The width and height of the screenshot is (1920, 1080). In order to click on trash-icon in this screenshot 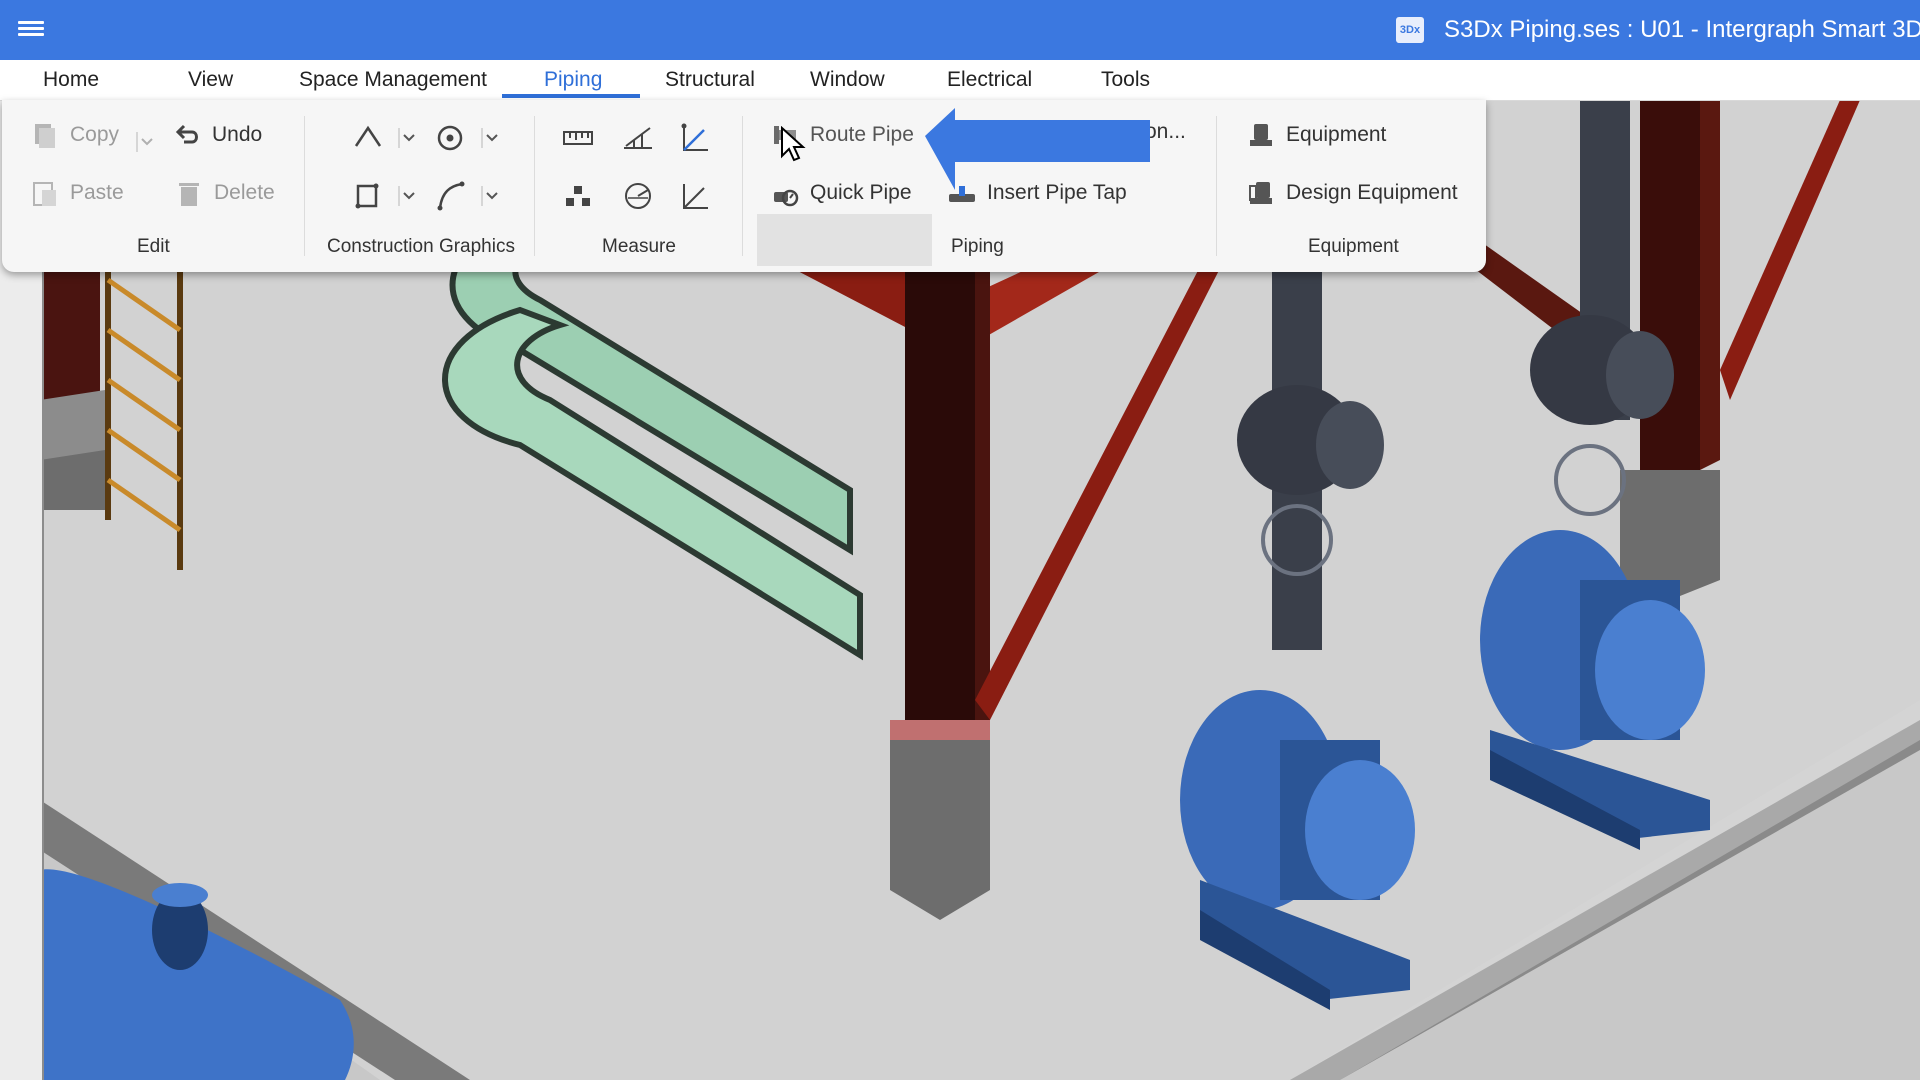, I will do `click(189, 194)`.